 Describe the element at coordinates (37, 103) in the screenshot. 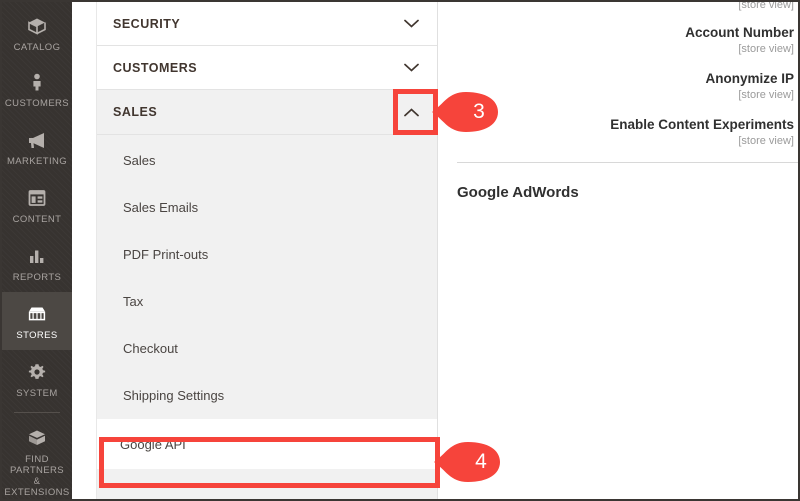

I see `sidebar-item-label: CUSTOMERS` at that location.